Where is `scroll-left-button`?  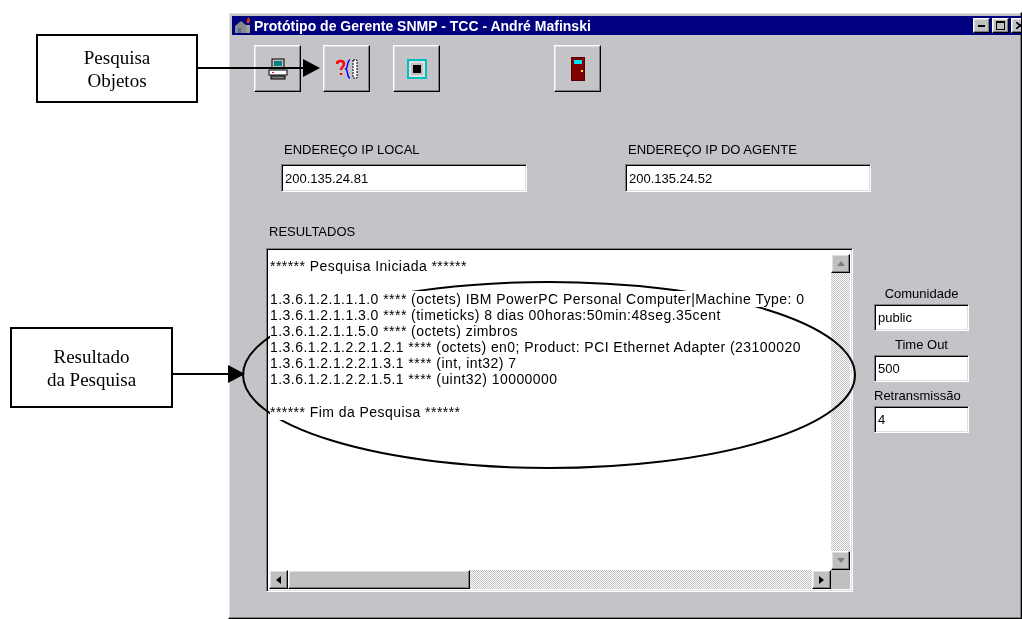 scroll-left-button is located at coordinates (278, 579).